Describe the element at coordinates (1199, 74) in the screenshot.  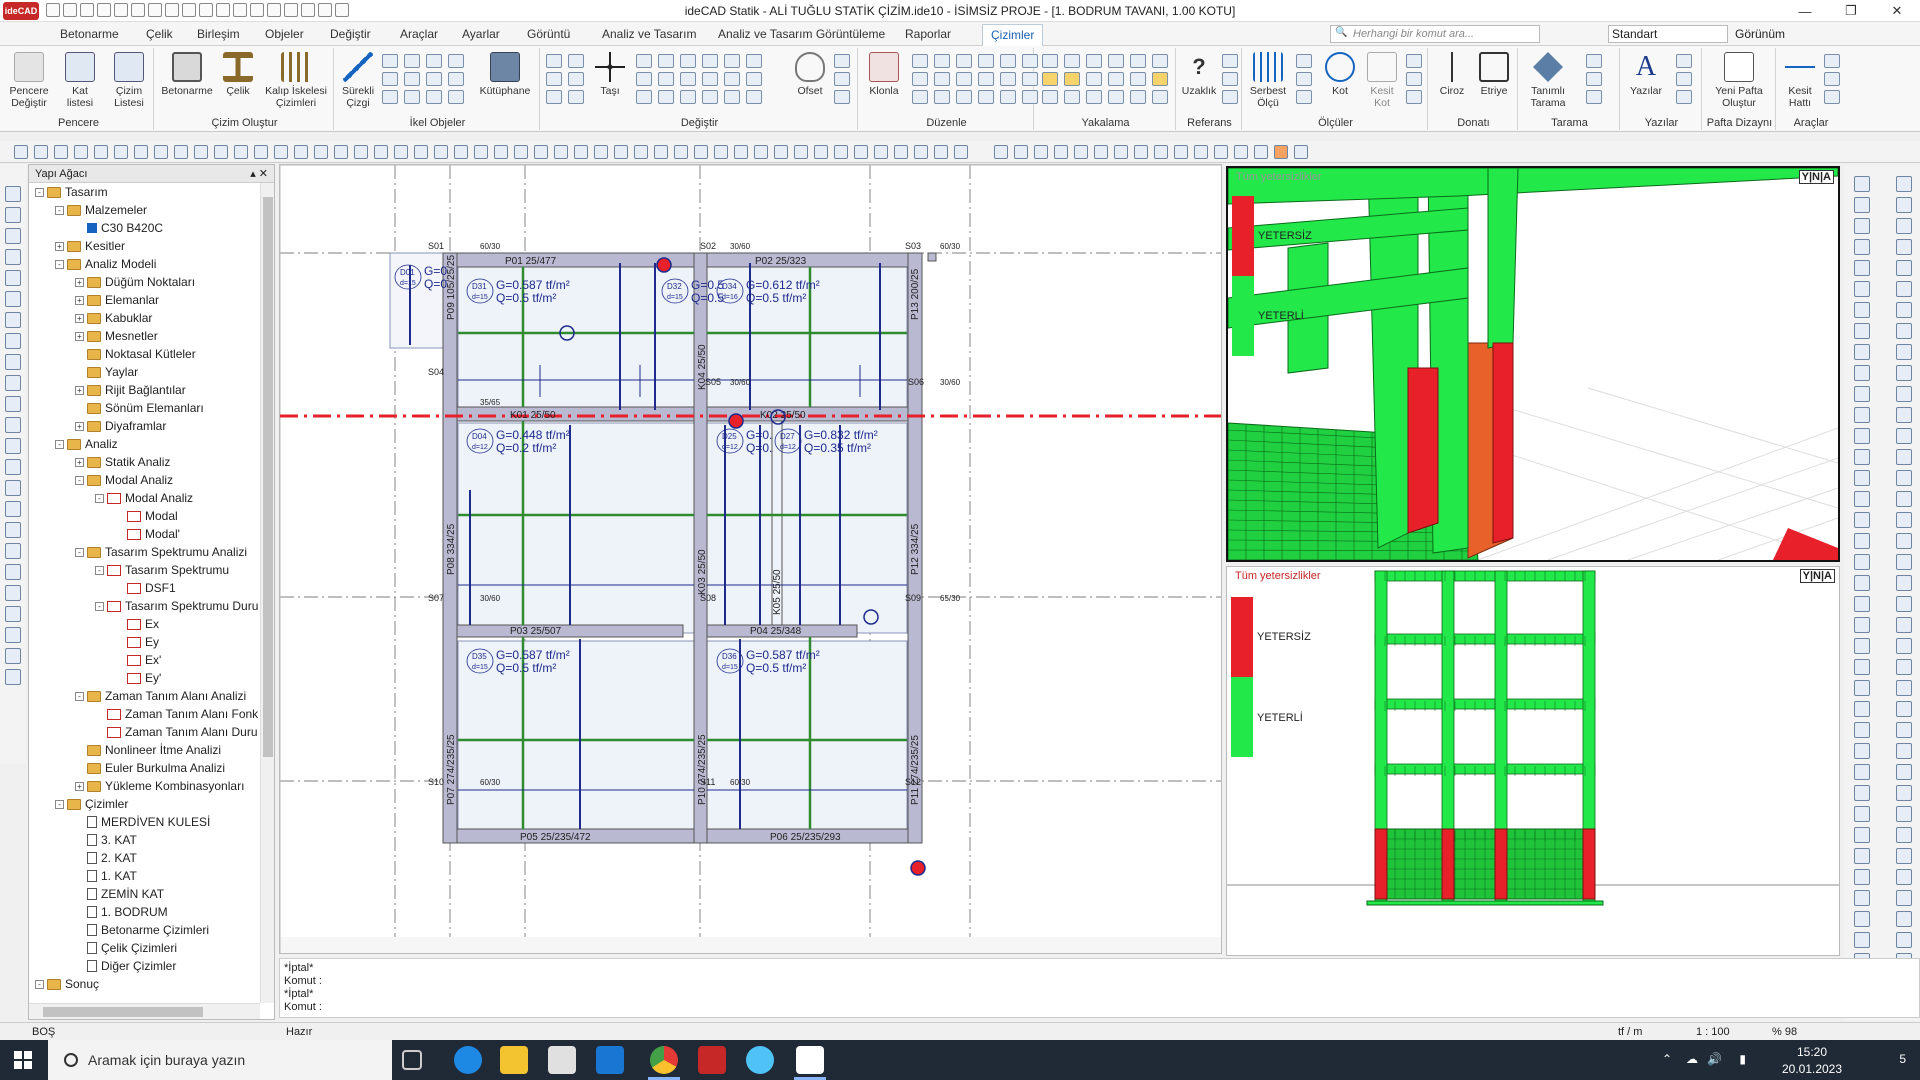
I see `distance-button: ? Uzaklık` at that location.